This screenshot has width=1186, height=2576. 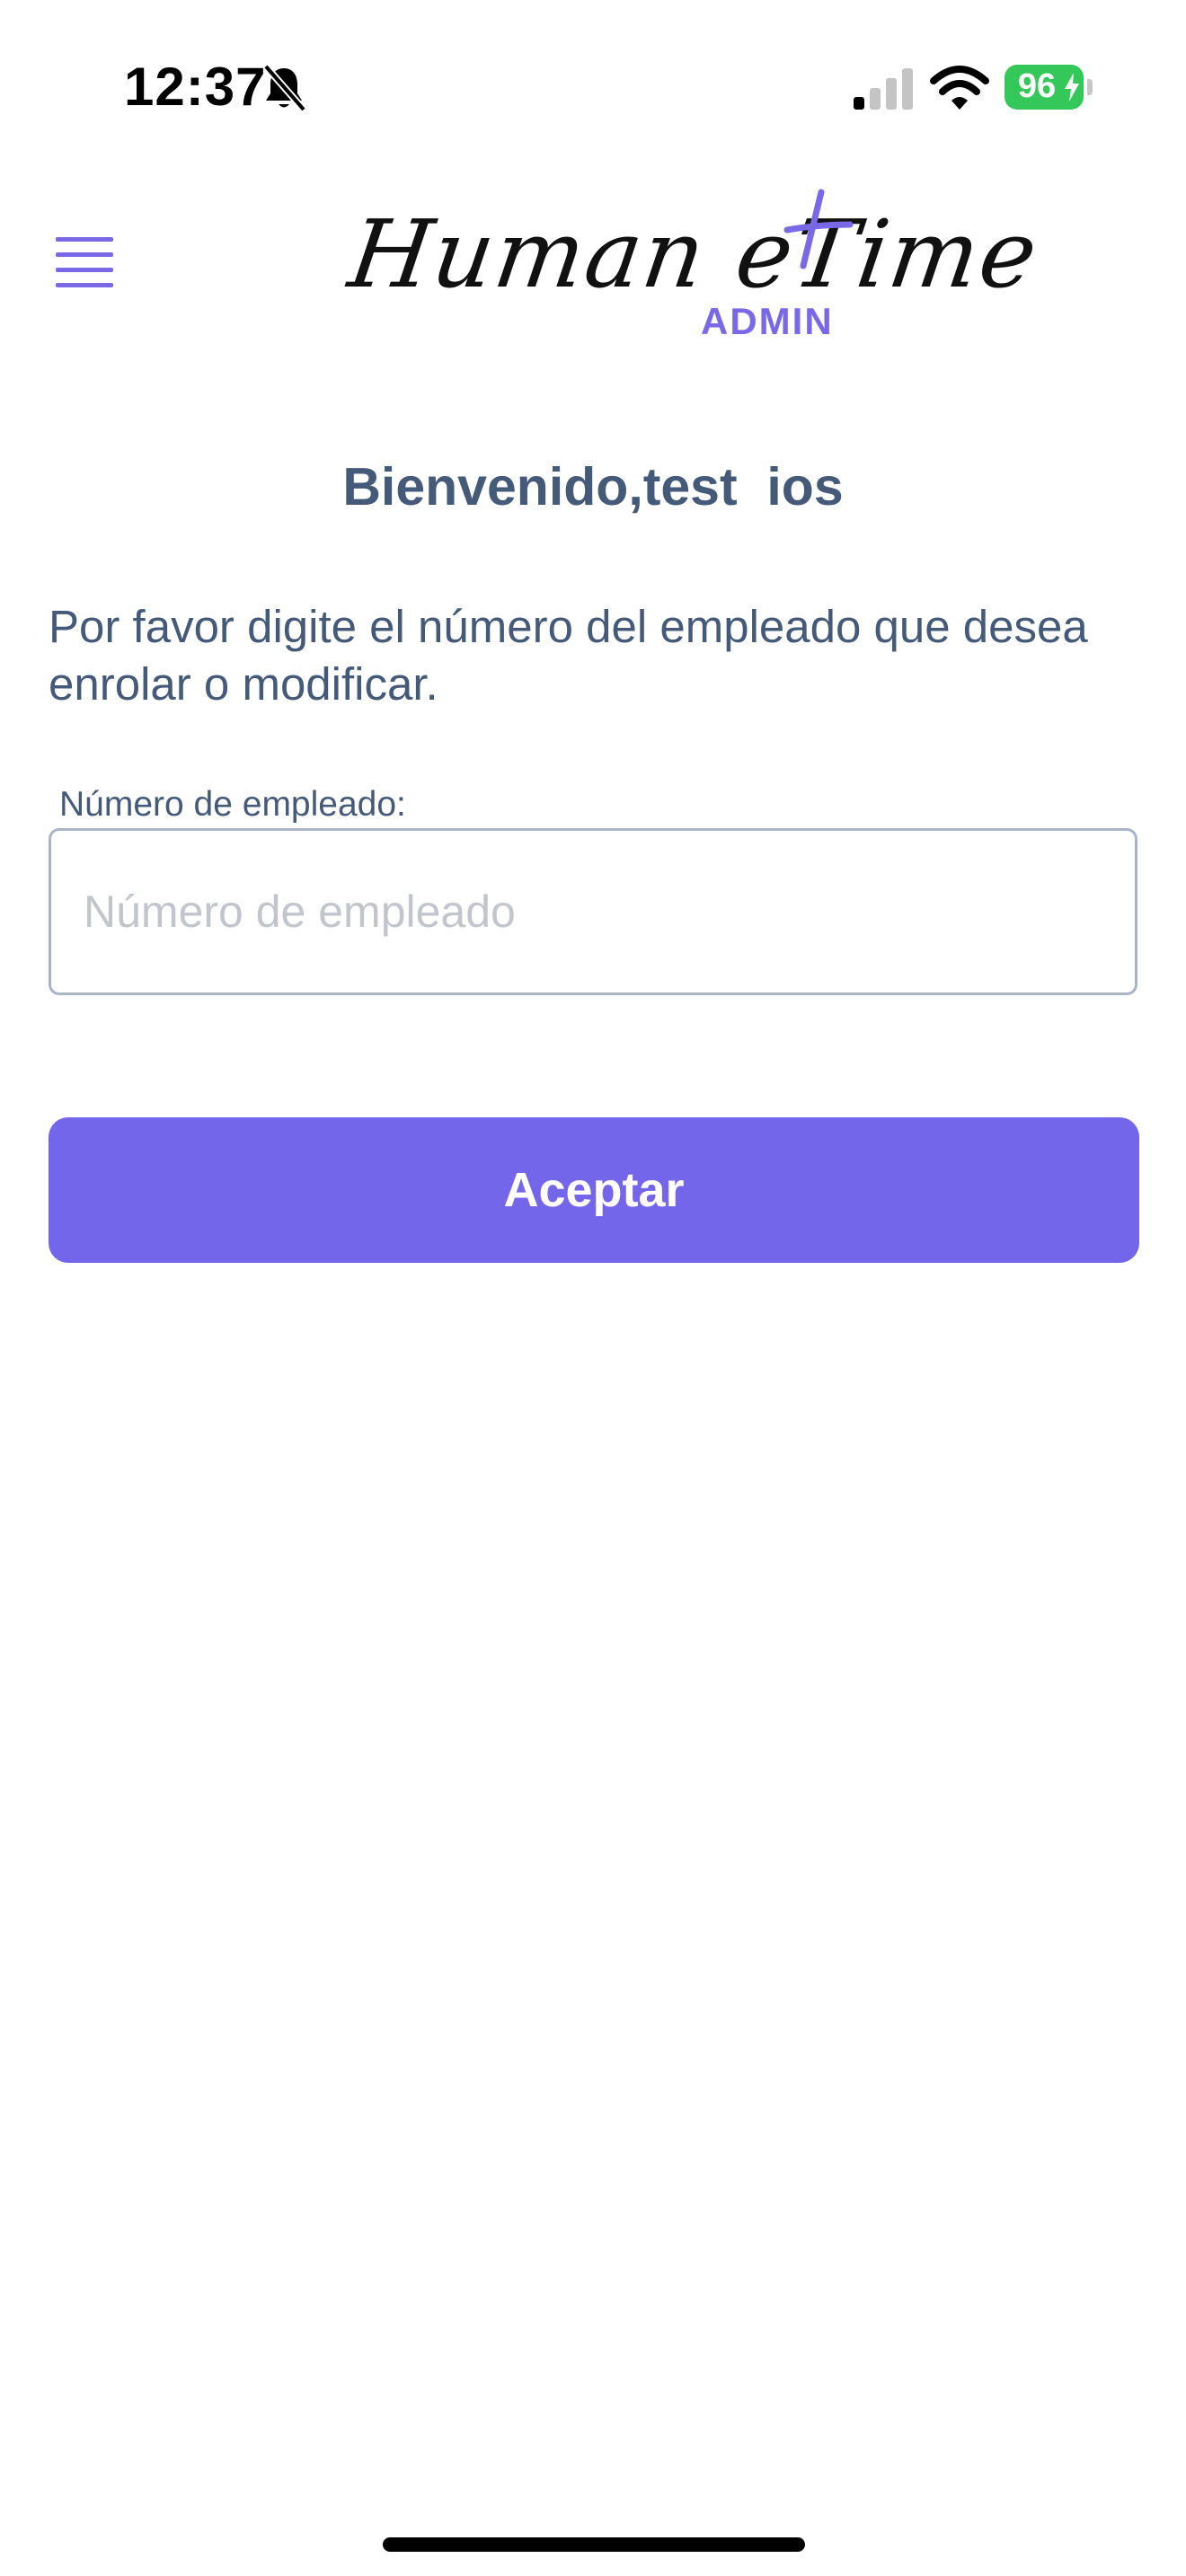 What do you see at coordinates (232, 804) in the screenshot?
I see `employee-number-label: Número de empleado:` at bounding box center [232, 804].